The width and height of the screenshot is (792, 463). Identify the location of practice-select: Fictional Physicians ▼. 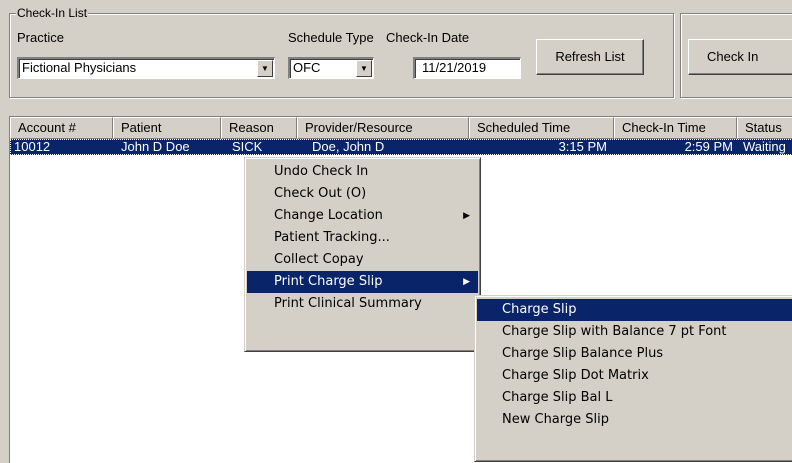
(146, 68).